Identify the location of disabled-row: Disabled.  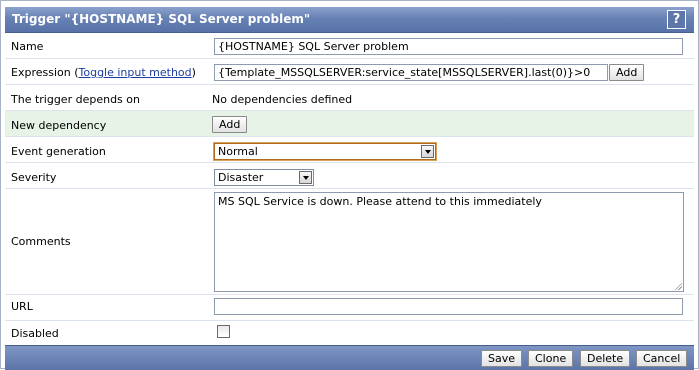
(349, 333).